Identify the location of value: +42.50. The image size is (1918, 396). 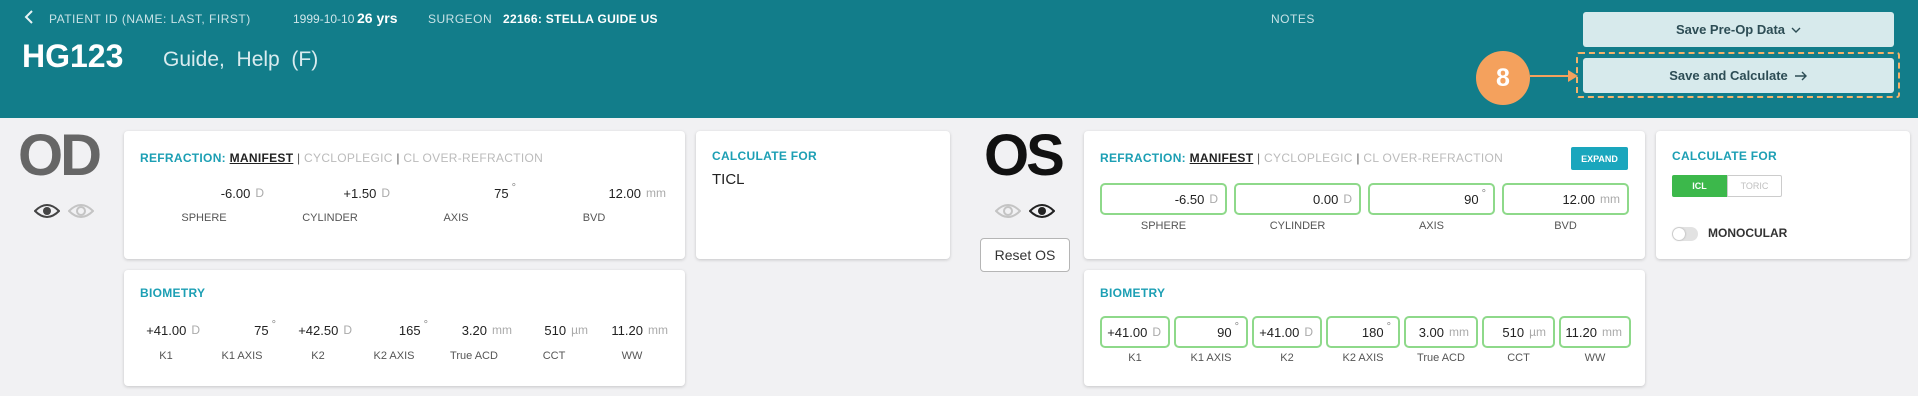
(318, 330).